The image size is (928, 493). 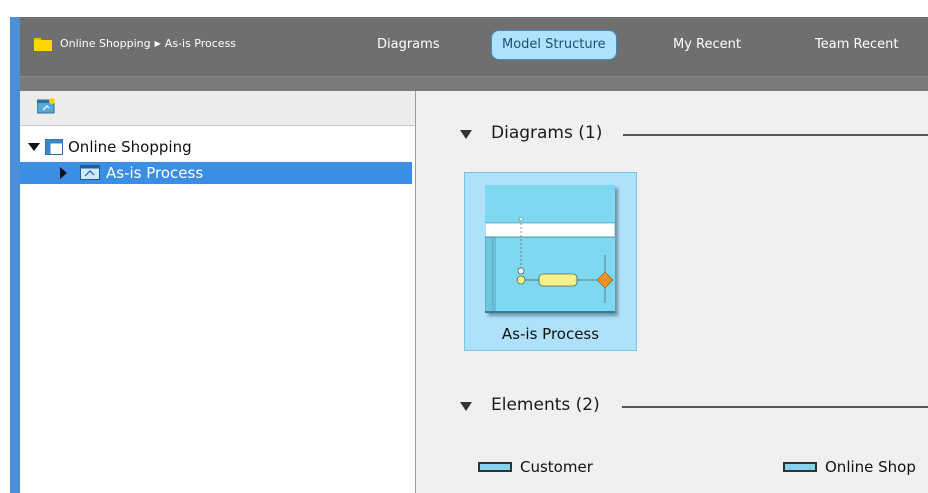 What do you see at coordinates (63, 173) in the screenshot?
I see `expand-triangle-icon` at bounding box center [63, 173].